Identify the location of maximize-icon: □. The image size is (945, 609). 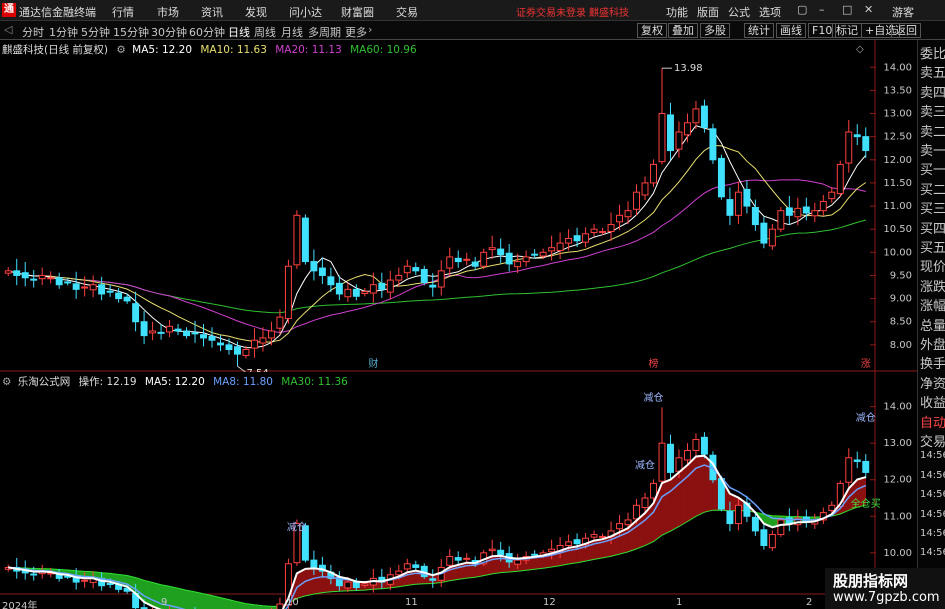
(847, 9).